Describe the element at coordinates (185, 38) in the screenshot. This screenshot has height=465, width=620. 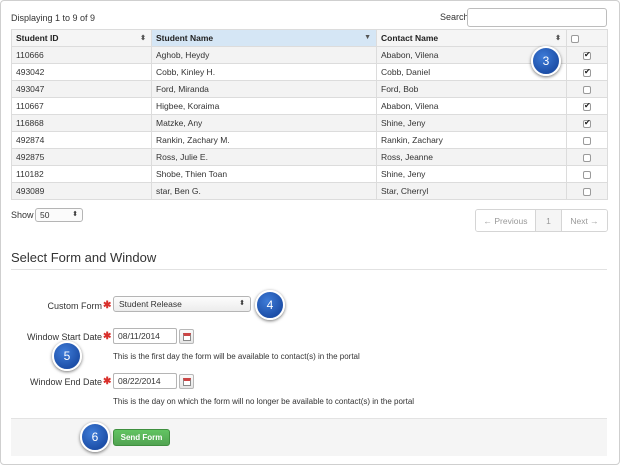
I see `column-header-label: Student Name` at that location.